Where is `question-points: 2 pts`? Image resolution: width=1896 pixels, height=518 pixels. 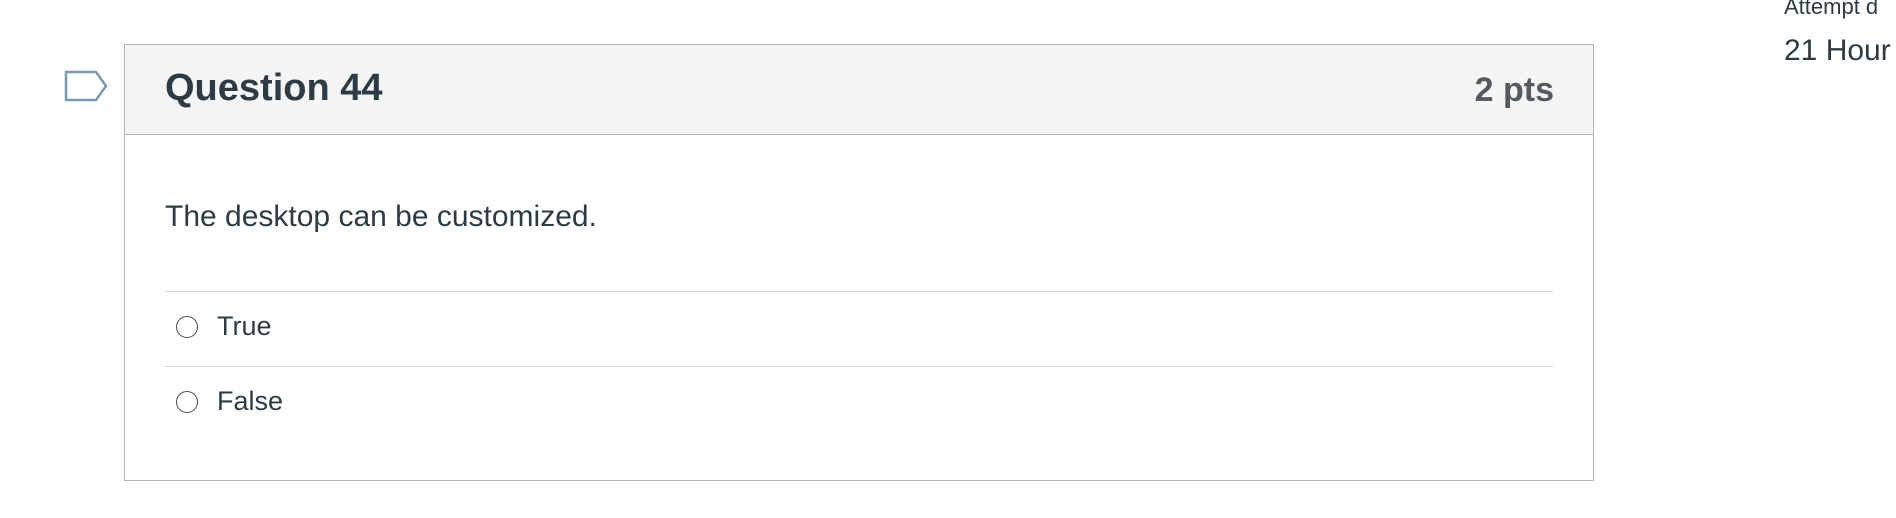 question-points: 2 pts is located at coordinates (1514, 90).